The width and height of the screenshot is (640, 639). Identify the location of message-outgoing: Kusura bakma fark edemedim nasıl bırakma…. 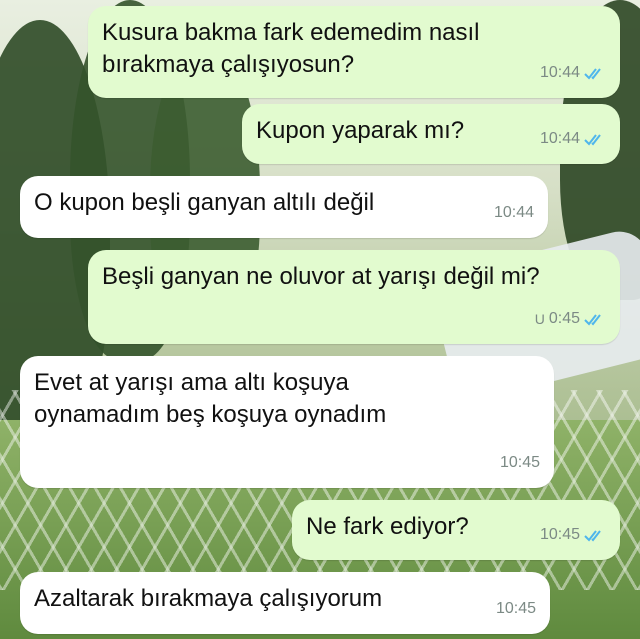
(354, 52).